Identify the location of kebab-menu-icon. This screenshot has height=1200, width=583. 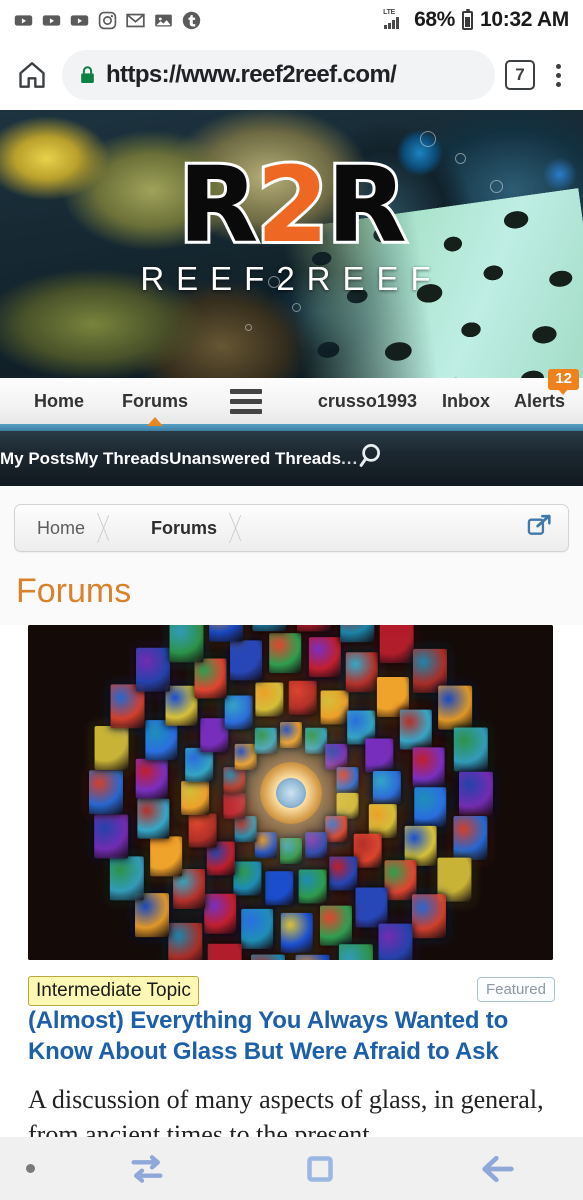
(558, 75).